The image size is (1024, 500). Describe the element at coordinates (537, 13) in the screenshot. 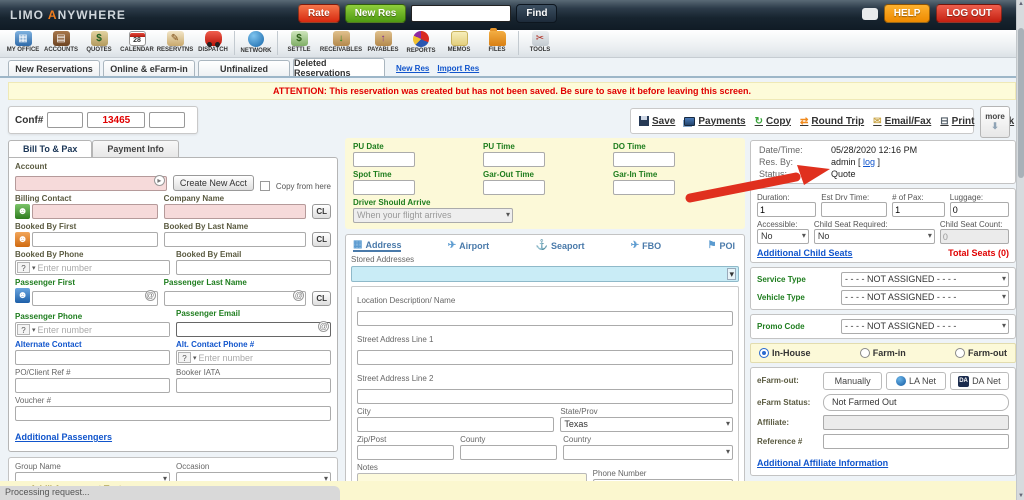

I see `find-button: Find` at that location.